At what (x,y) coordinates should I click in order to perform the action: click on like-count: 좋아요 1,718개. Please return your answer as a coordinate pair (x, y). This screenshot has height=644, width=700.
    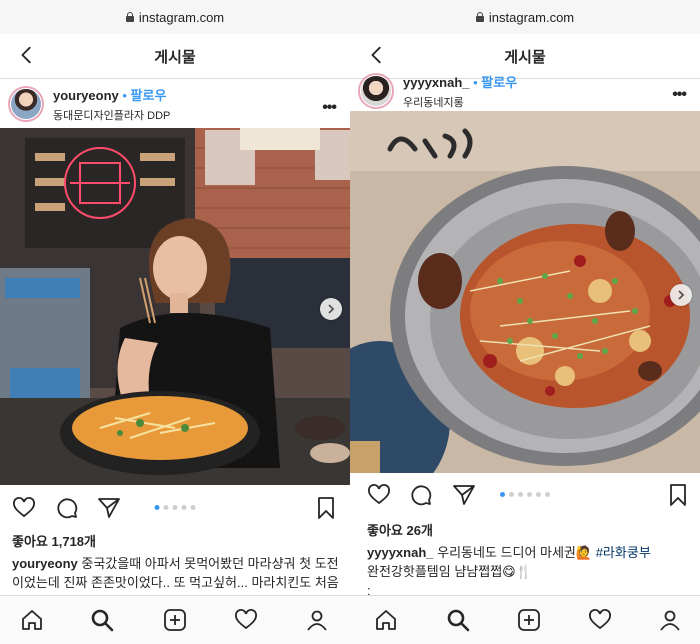
    Looking at the image, I should click on (54, 540).